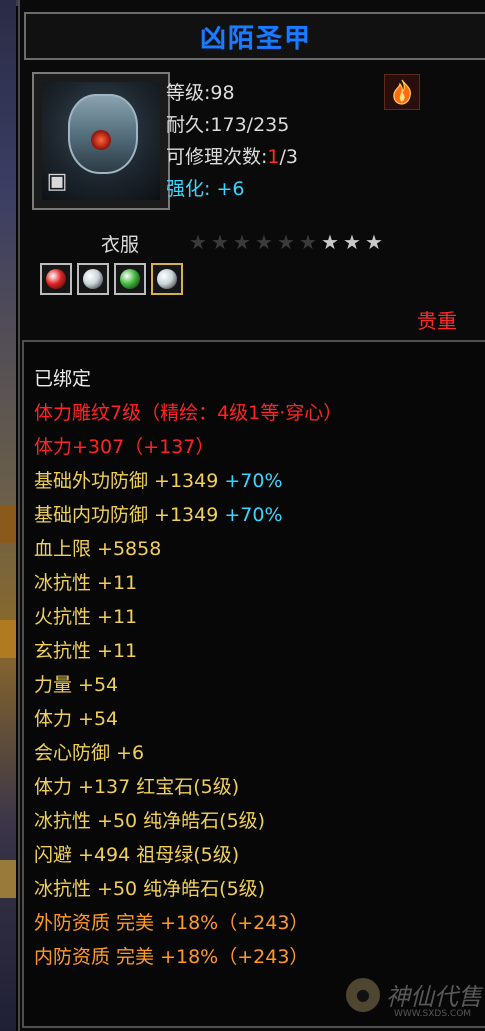  I want to click on stat-line: 闪避 +494 祖母绿(5级), so click(259, 855).